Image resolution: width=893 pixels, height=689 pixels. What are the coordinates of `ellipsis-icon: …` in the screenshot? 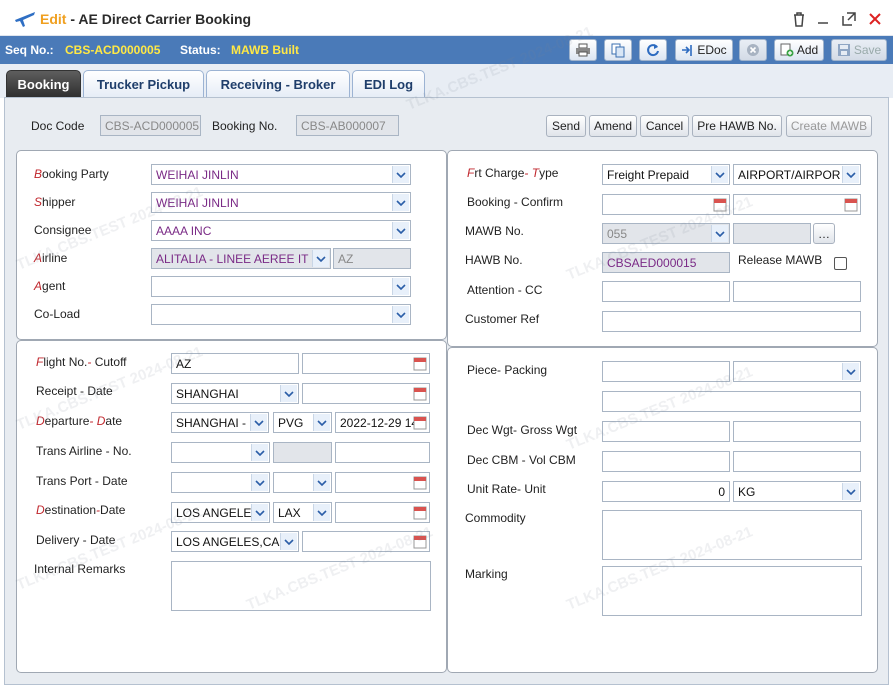 It's located at (824, 233).